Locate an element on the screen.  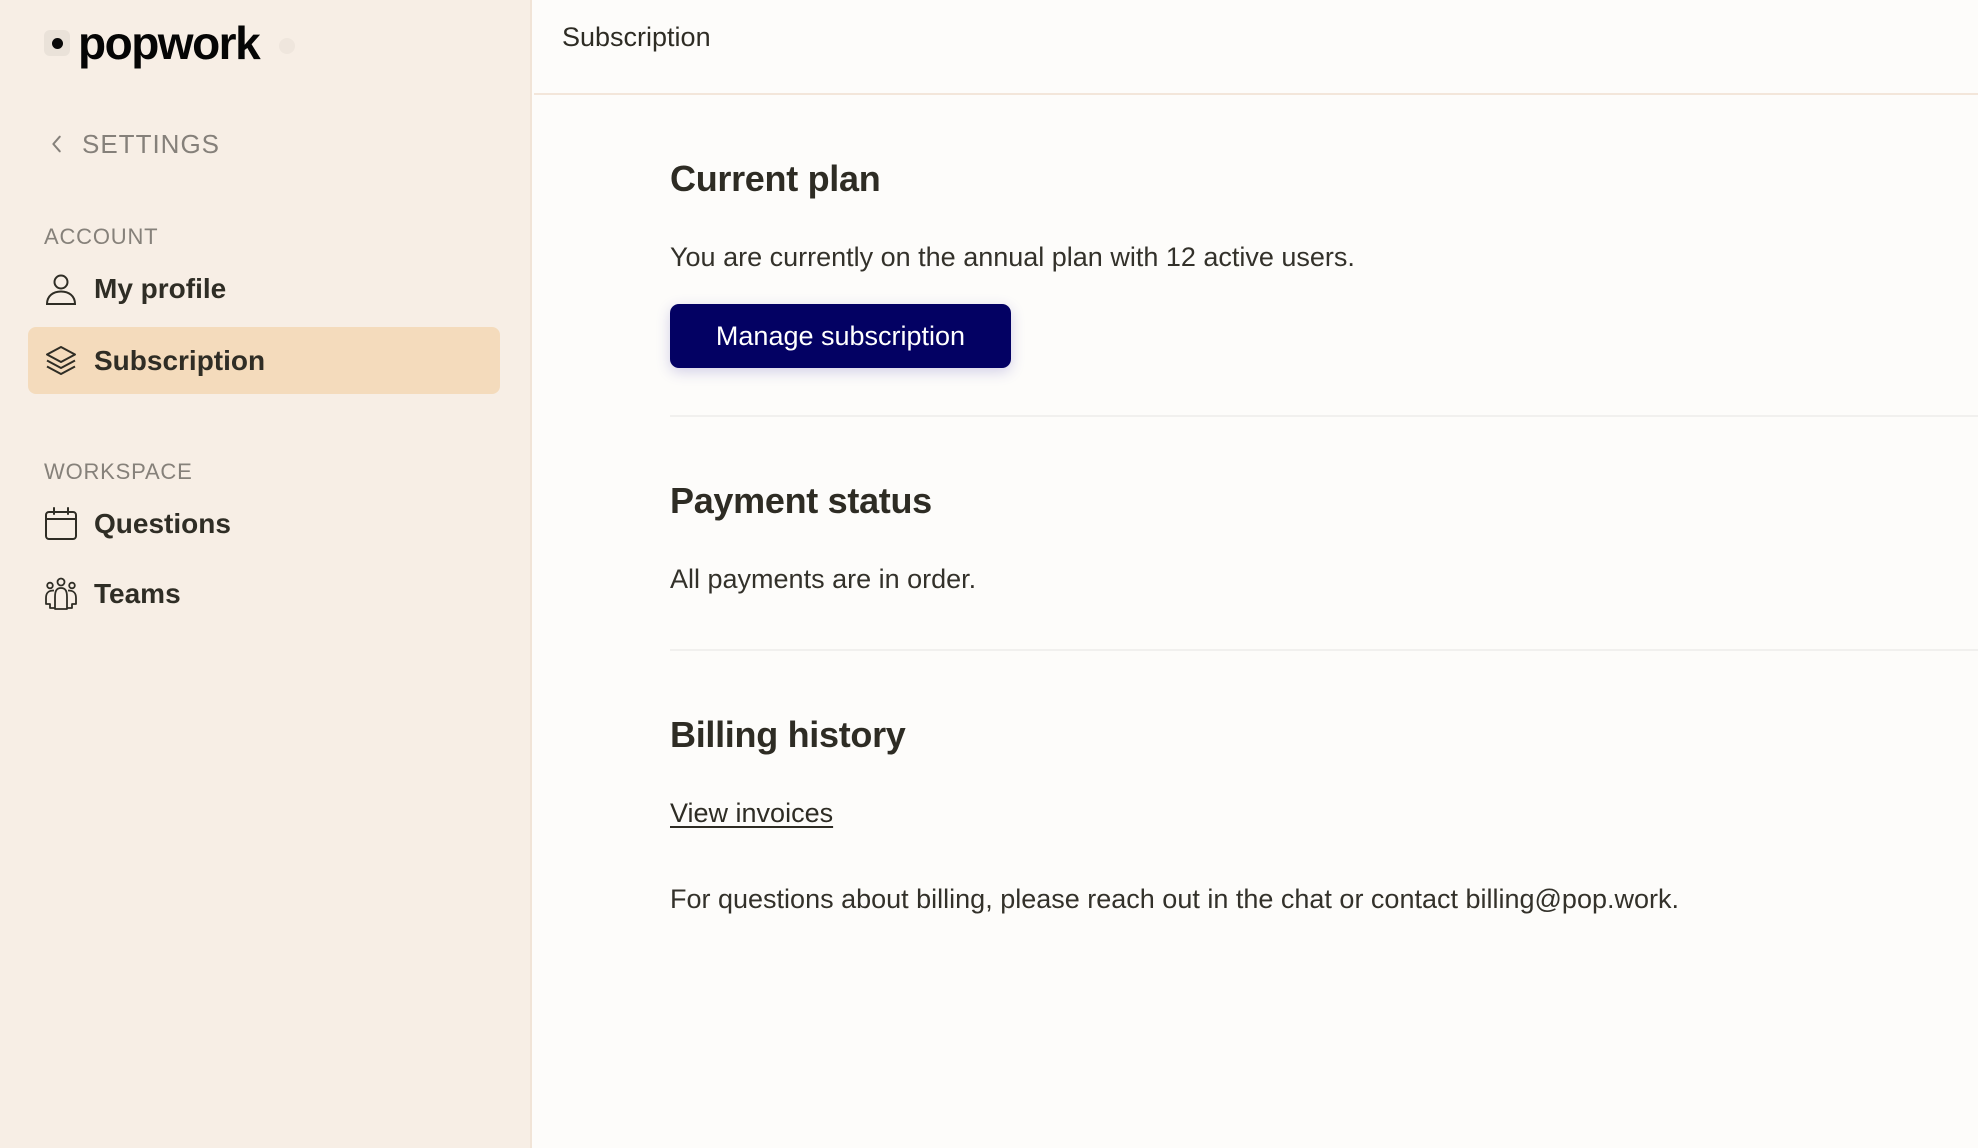
section-label-workspace: WORKSPACE is located at coordinates (118, 471).